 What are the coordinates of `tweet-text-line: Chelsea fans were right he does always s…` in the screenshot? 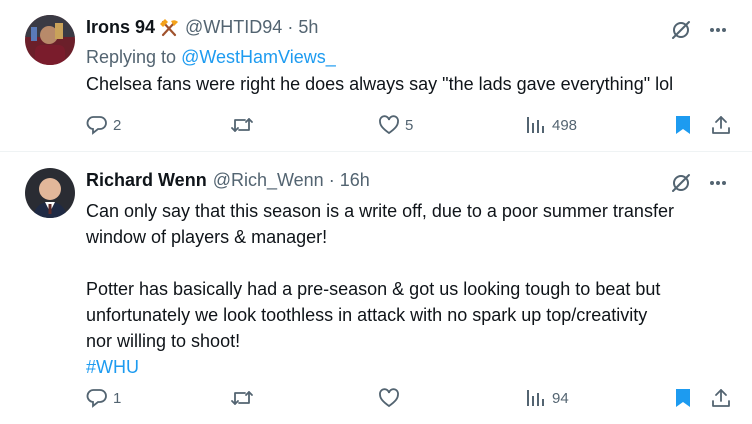 It's located at (380, 84).